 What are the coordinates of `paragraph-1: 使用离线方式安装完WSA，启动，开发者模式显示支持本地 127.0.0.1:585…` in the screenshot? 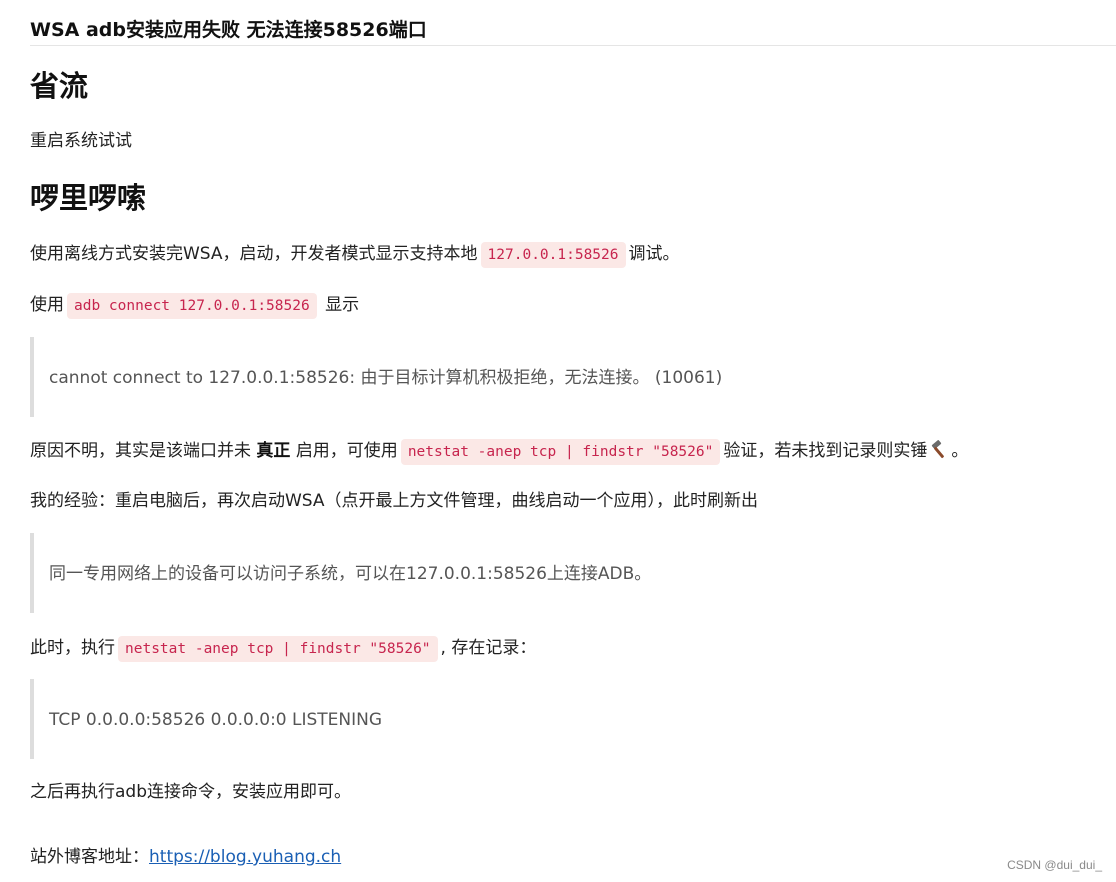 It's located at (355, 254).